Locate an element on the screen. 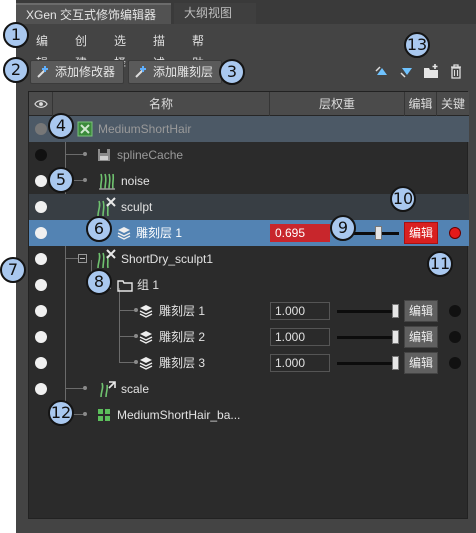 Image resolution: width=476 pixels, height=533 pixels. keyframe-column-header: 关键帧 is located at coordinates (453, 113).